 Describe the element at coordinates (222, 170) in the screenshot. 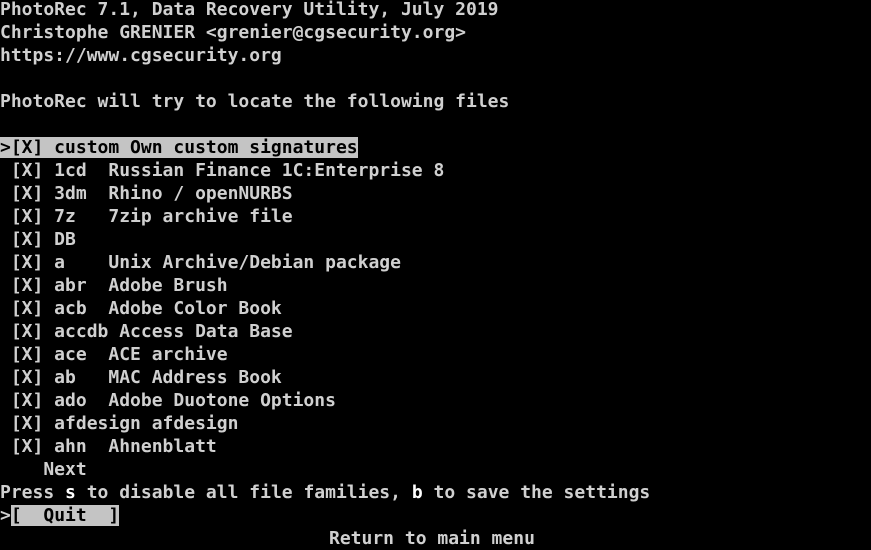

I see `file-list-item: [X] 1cd Russian Finance 1C:Enterprise 8` at that location.